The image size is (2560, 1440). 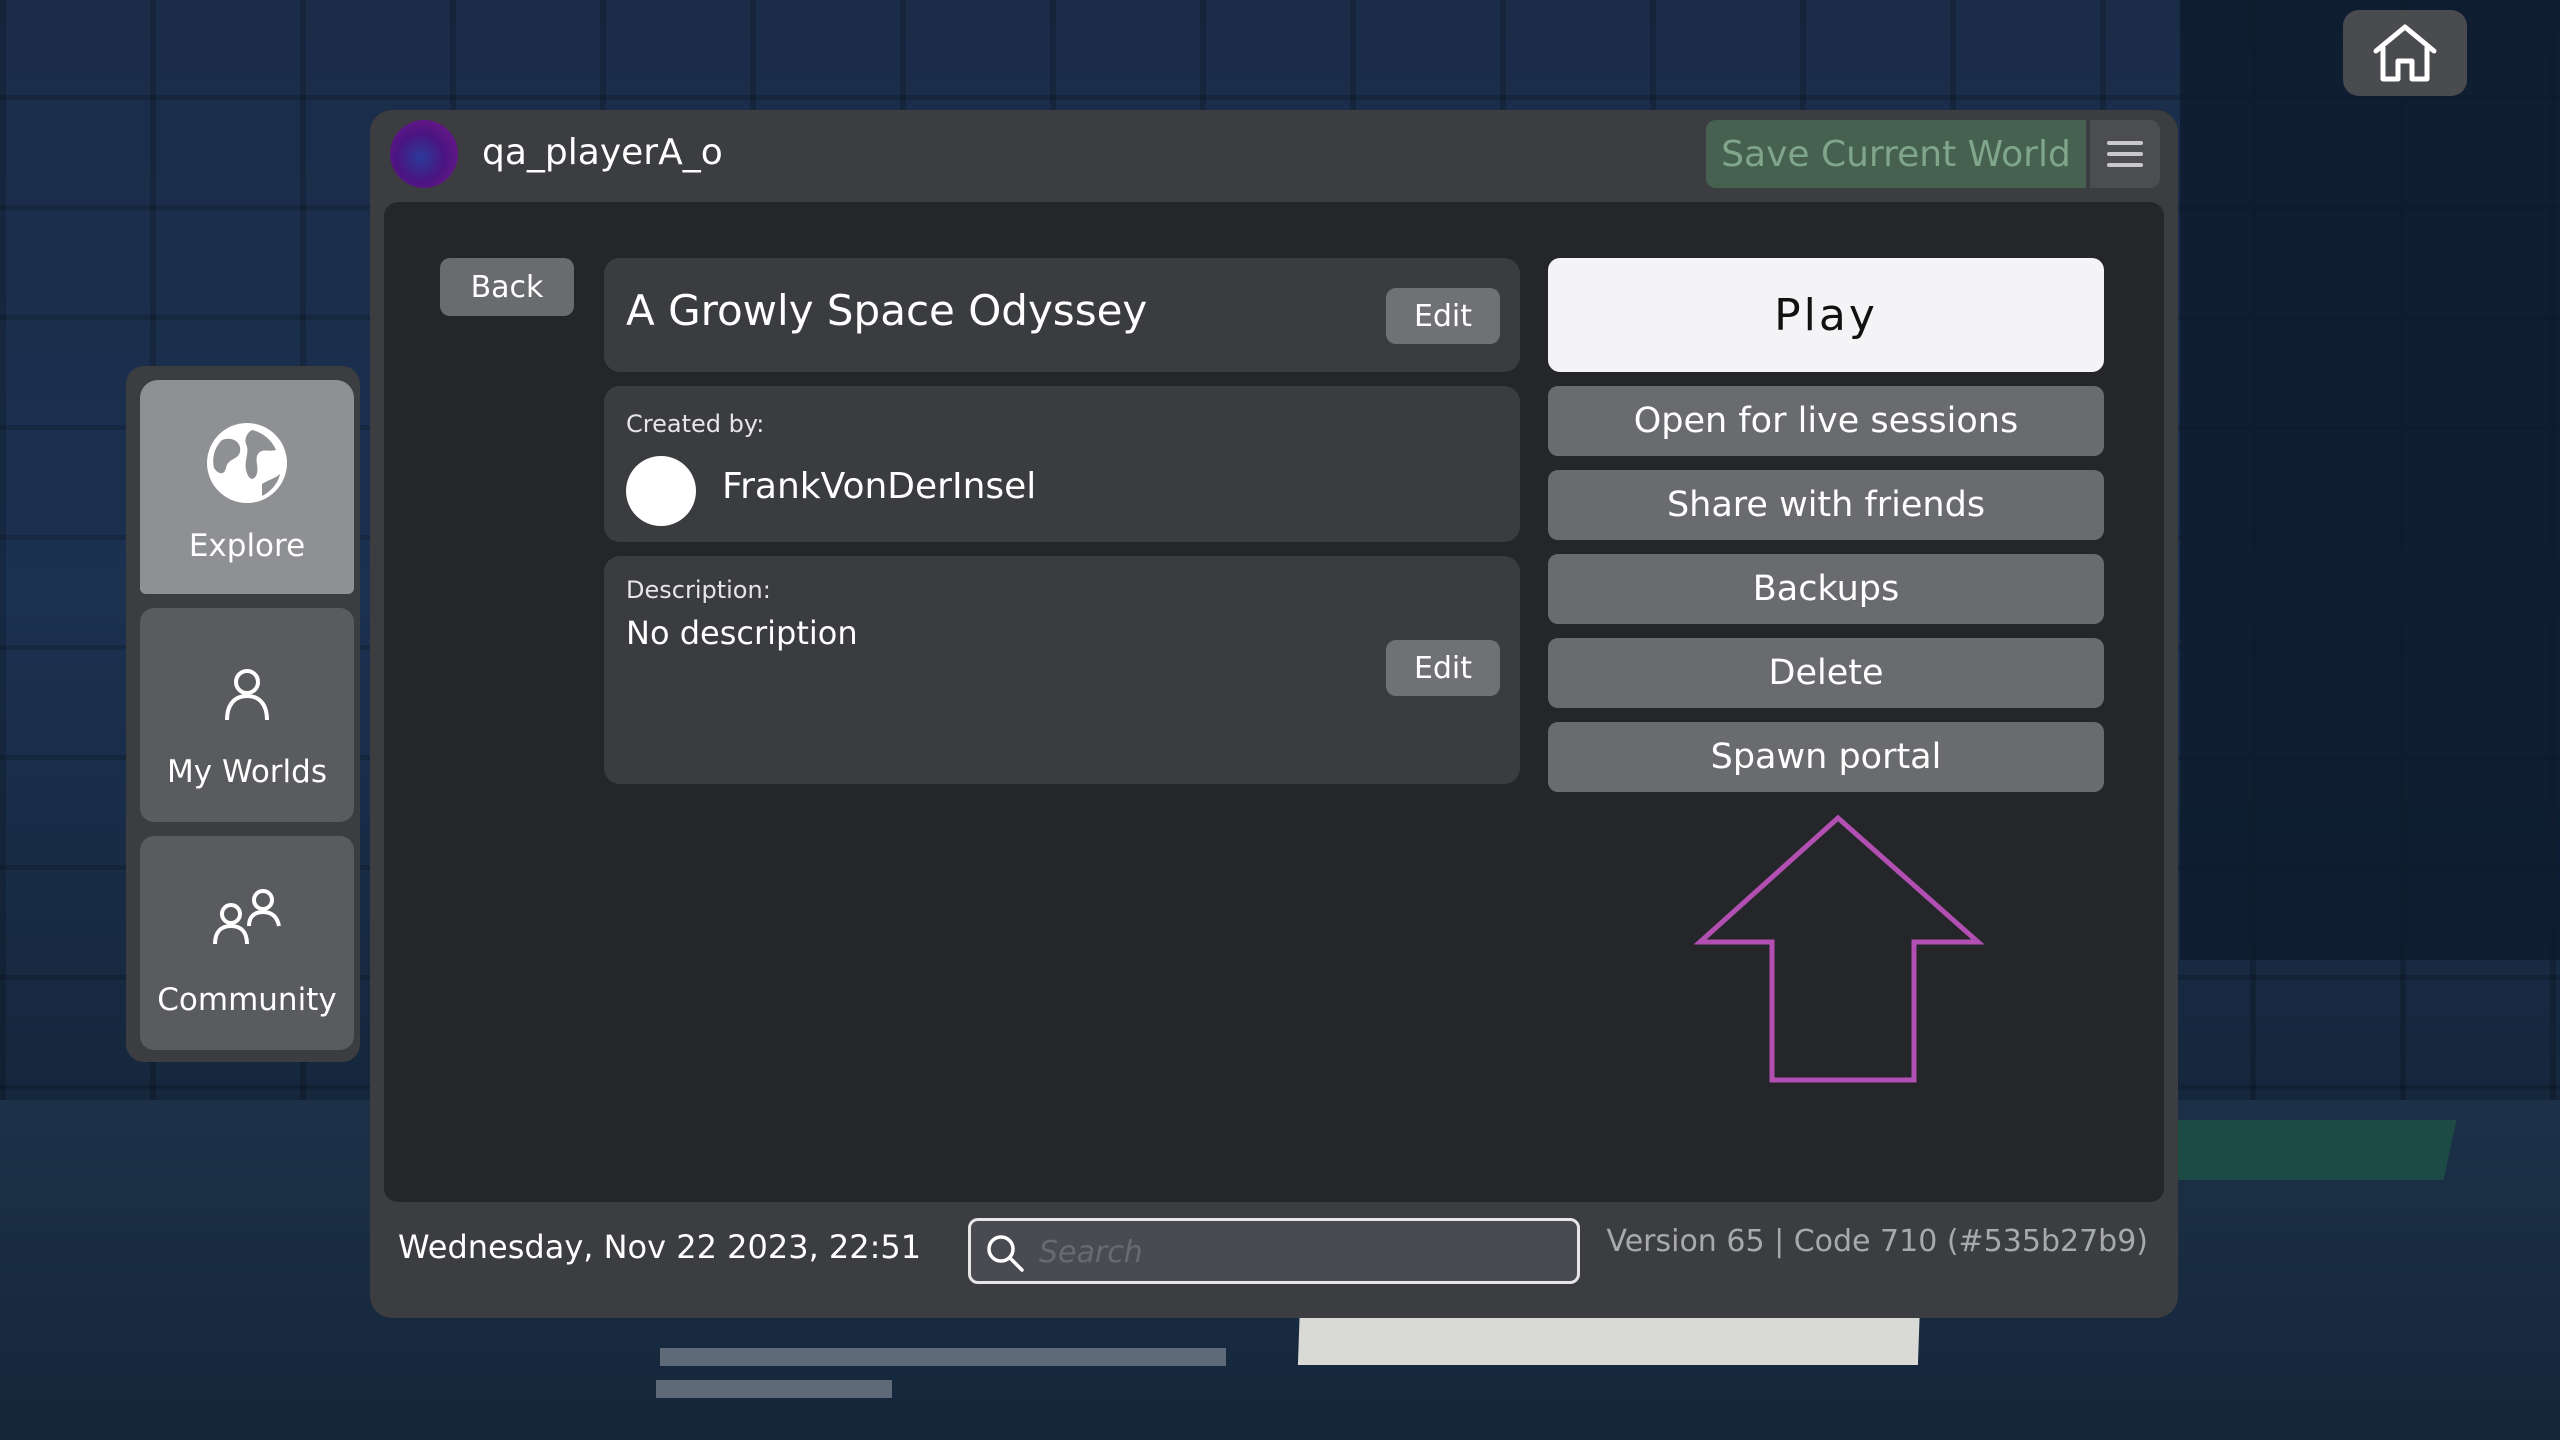 What do you see at coordinates (695, 424) in the screenshot?
I see `created-by-label: Created by:` at bounding box center [695, 424].